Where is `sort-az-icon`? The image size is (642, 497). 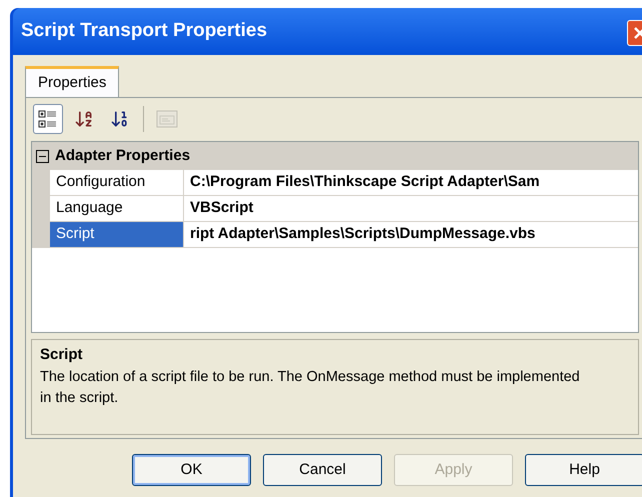 sort-az-icon is located at coordinates (84, 119).